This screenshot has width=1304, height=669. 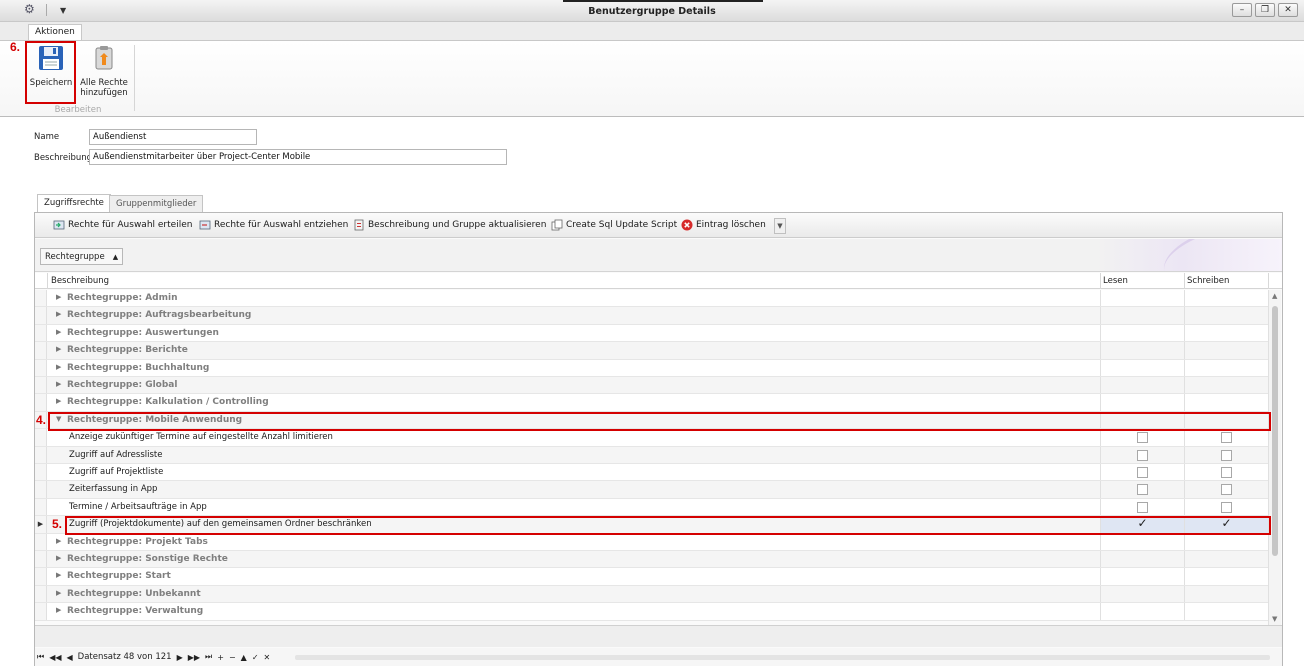 What do you see at coordinates (40, 657) in the screenshot?
I see `first-record-icon: ⏮` at bounding box center [40, 657].